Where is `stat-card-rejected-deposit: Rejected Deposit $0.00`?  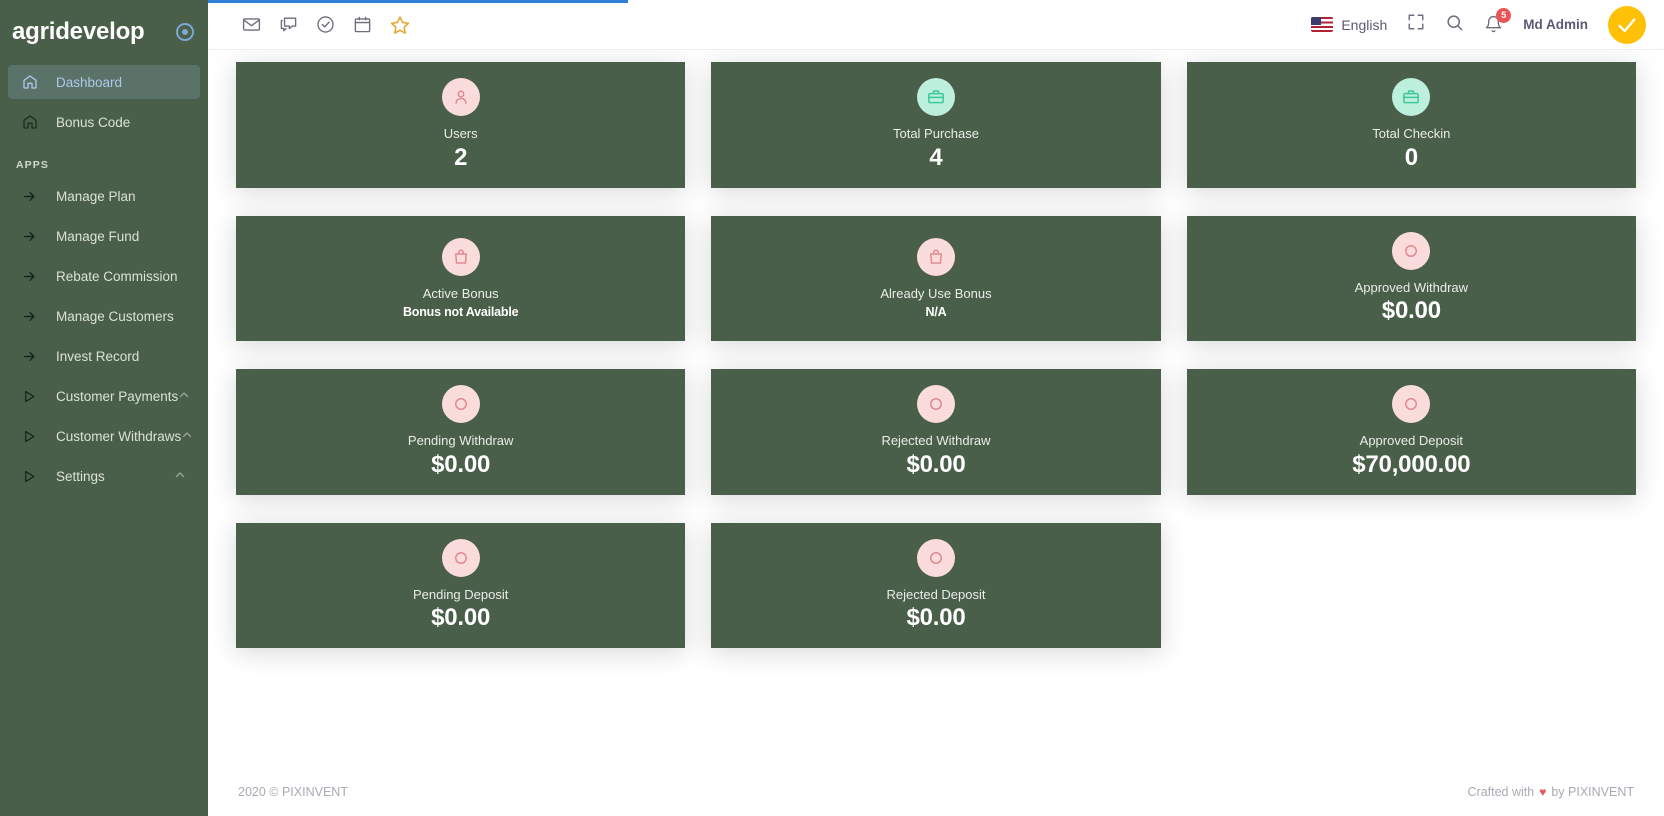
stat-card-rejected-deposit: Rejected Deposit $0.00 is located at coordinates (936, 585).